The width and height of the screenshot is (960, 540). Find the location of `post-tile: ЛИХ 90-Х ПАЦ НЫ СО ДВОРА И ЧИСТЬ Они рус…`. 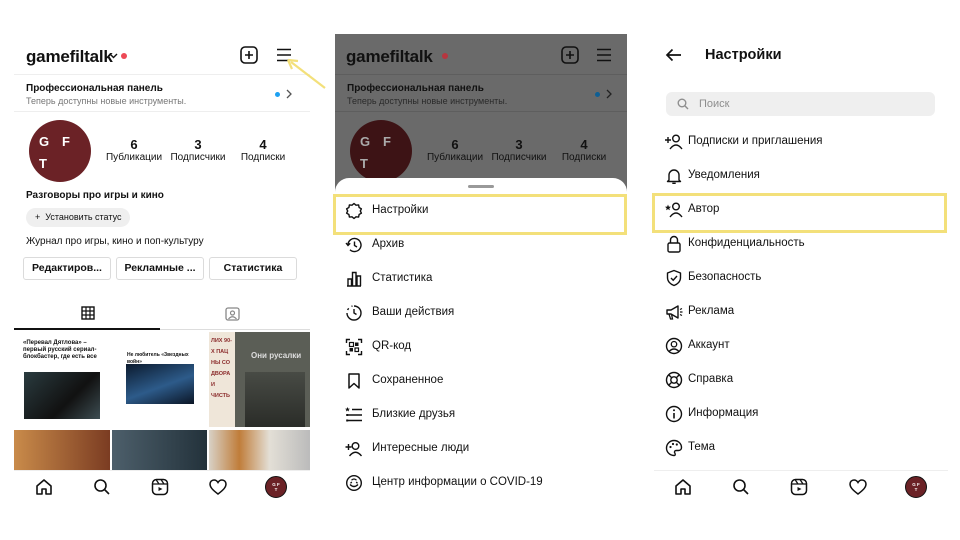

post-tile: ЛИХ 90-Х ПАЦ НЫ СО ДВОРА И ЧИСТЬ Они рус… is located at coordinates (259, 379).